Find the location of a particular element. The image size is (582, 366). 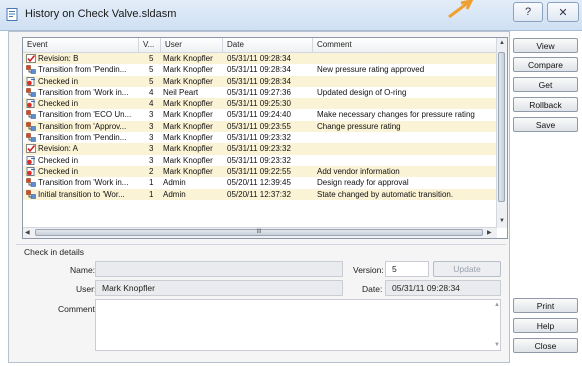

document-history-icon is located at coordinates (12, 14).